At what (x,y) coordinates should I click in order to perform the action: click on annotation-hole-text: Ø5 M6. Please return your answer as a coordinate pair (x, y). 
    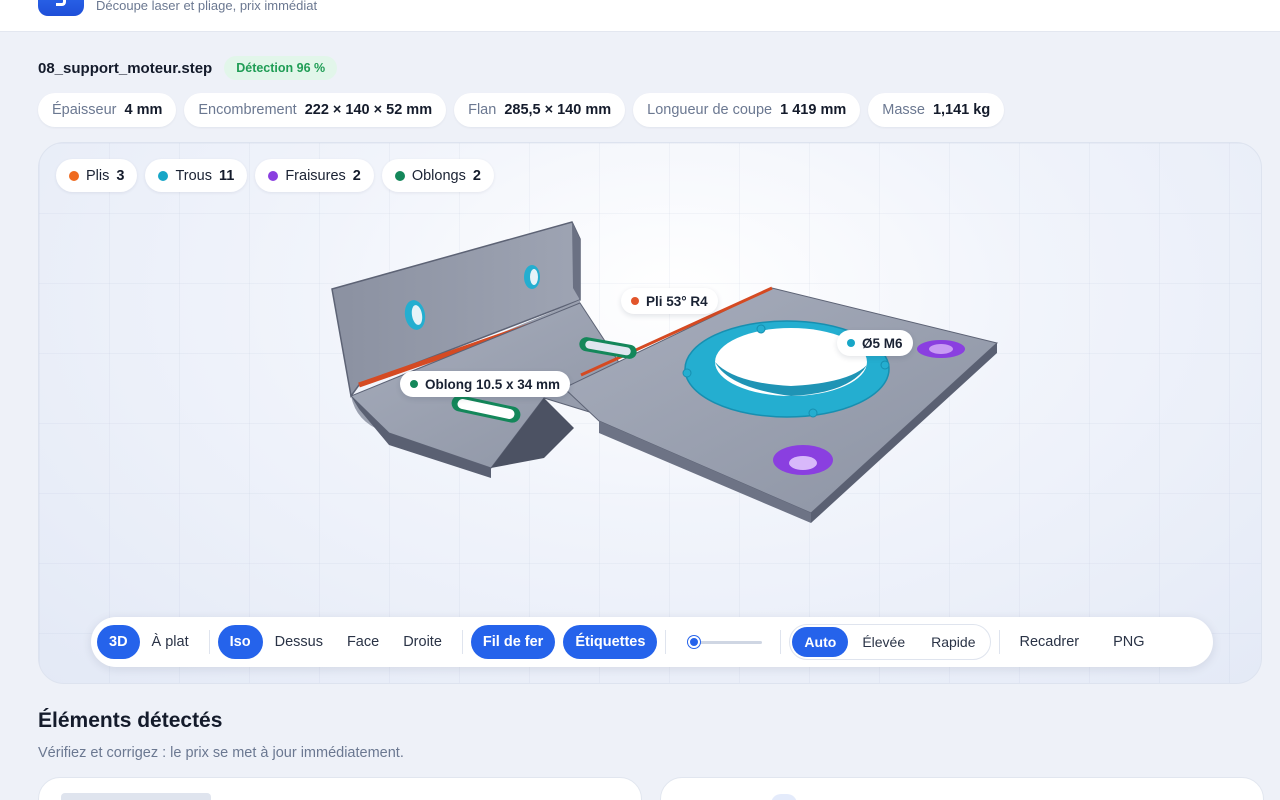
    Looking at the image, I should click on (882, 343).